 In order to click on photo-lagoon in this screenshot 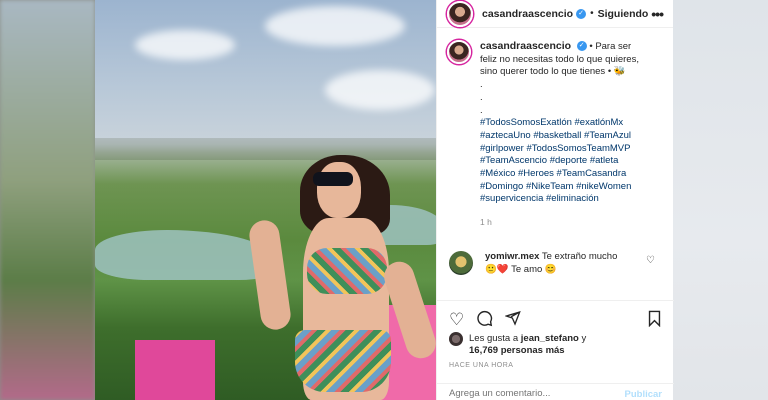, I will do `click(185, 255)`.